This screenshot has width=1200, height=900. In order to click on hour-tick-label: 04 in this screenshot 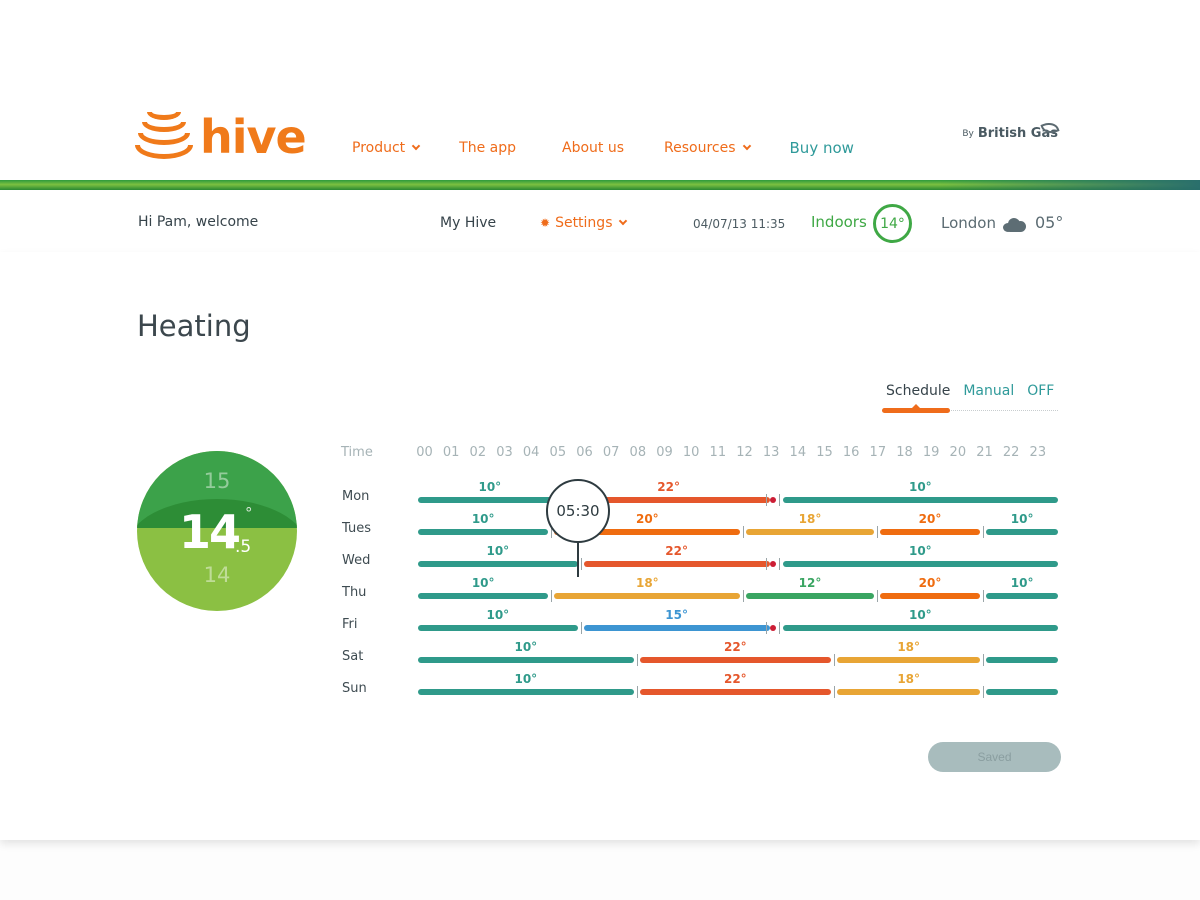, I will do `click(531, 452)`.